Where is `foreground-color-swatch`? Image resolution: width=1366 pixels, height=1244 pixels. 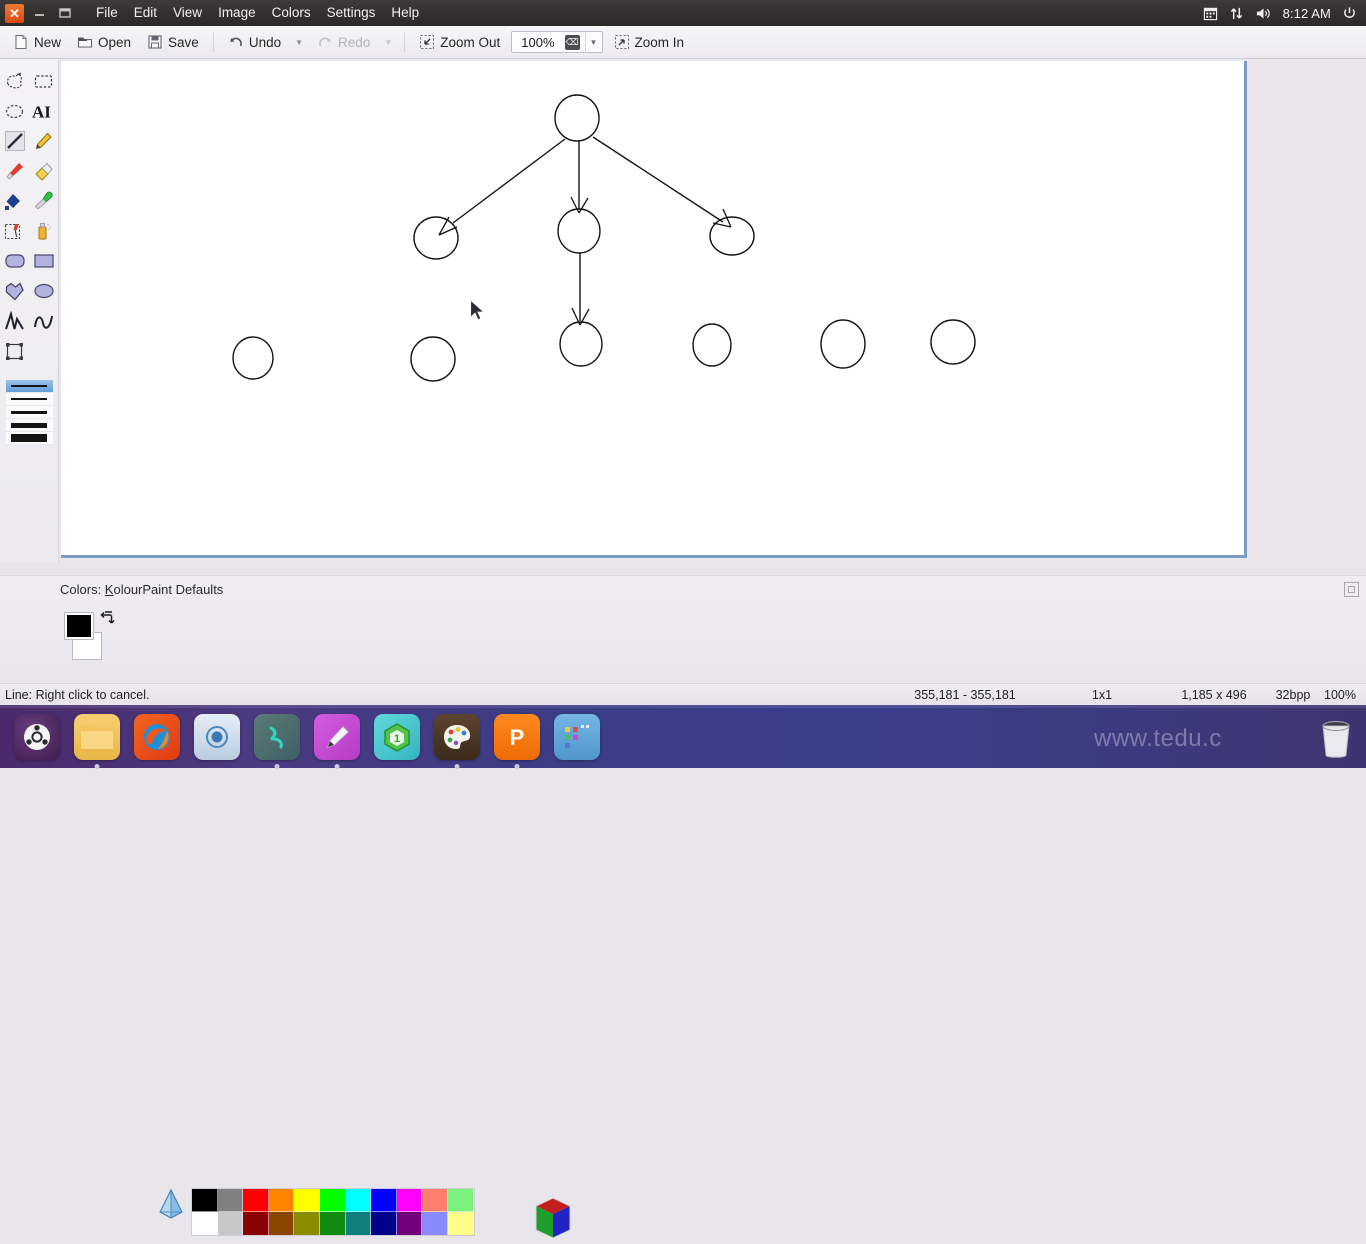 foreground-color-swatch is located at coordinates (79, 626).